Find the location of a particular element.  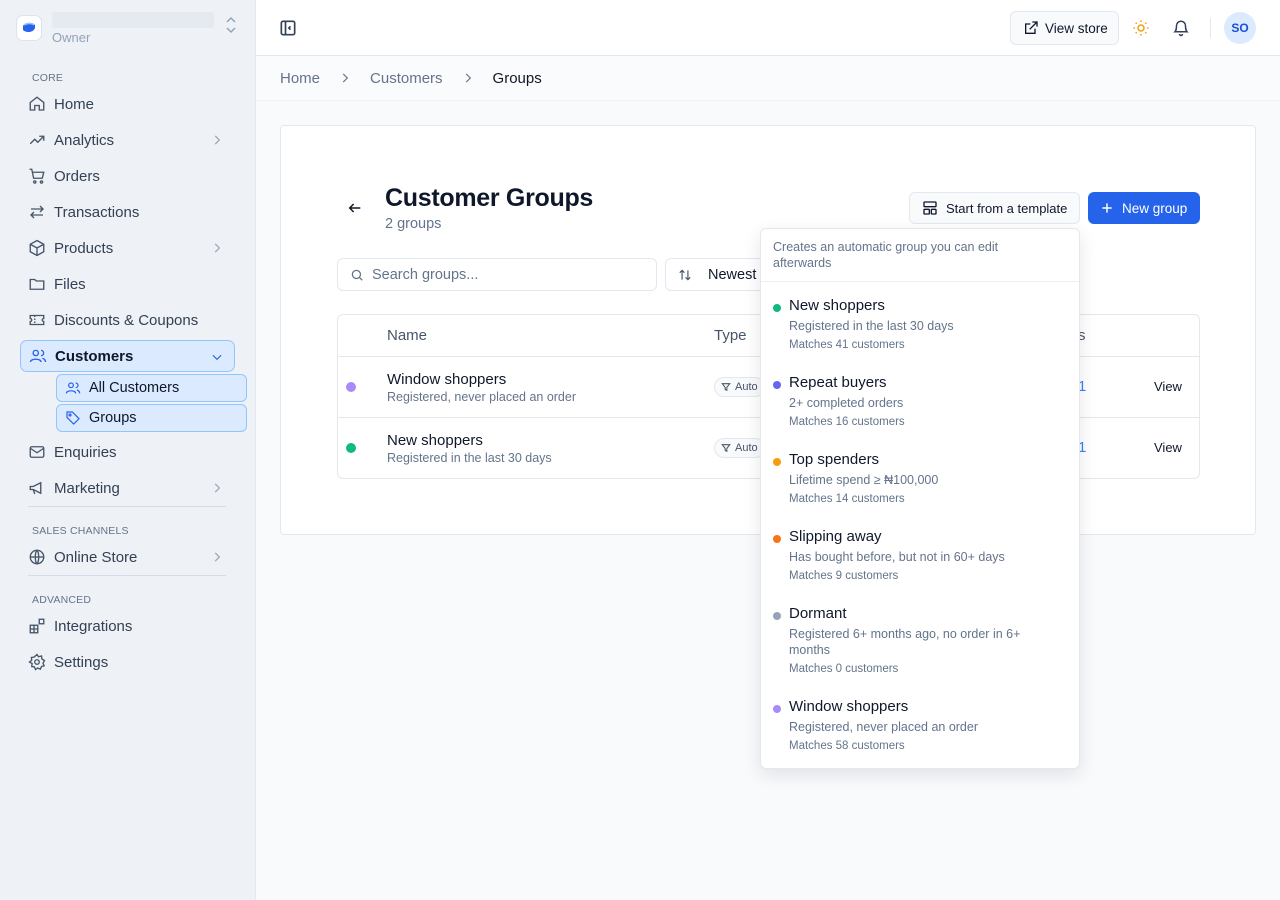

template-description: Registered in the last 30 days is located at coordinates (871, 326).